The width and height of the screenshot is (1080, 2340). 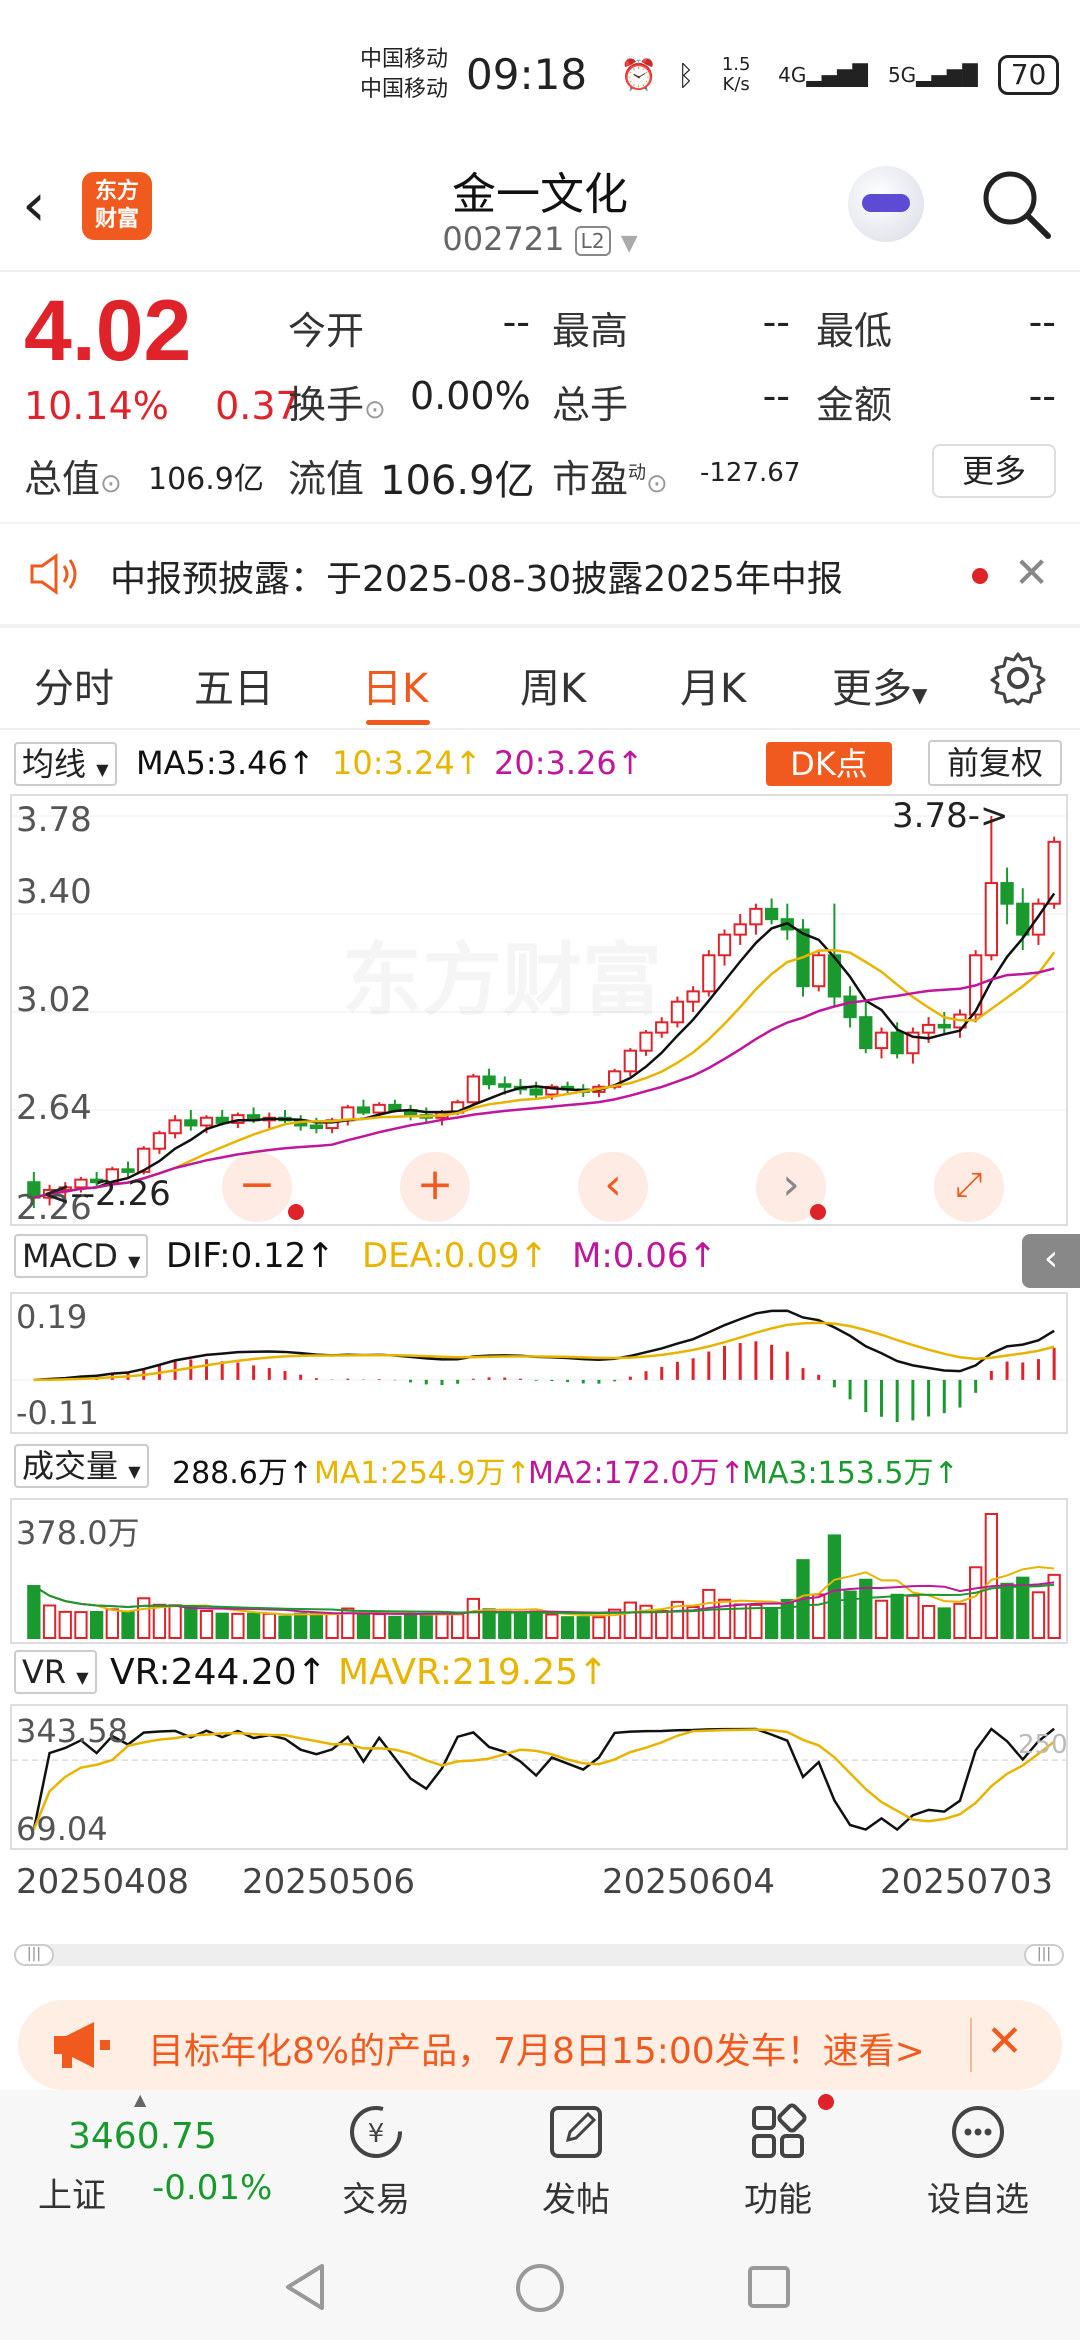 I want to click on bluetooth-icon: ᛒ, so click(x=686, y=75).